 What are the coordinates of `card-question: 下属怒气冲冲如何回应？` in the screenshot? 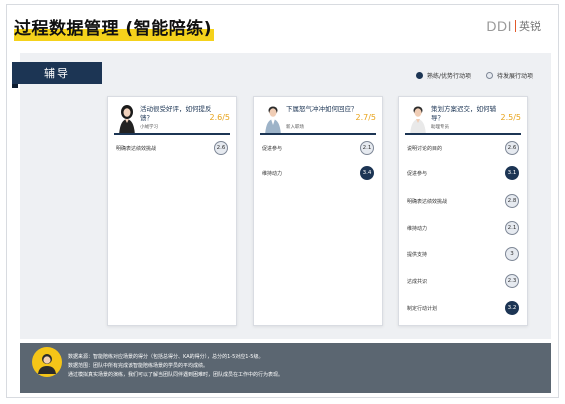 It's located at (322, 109).